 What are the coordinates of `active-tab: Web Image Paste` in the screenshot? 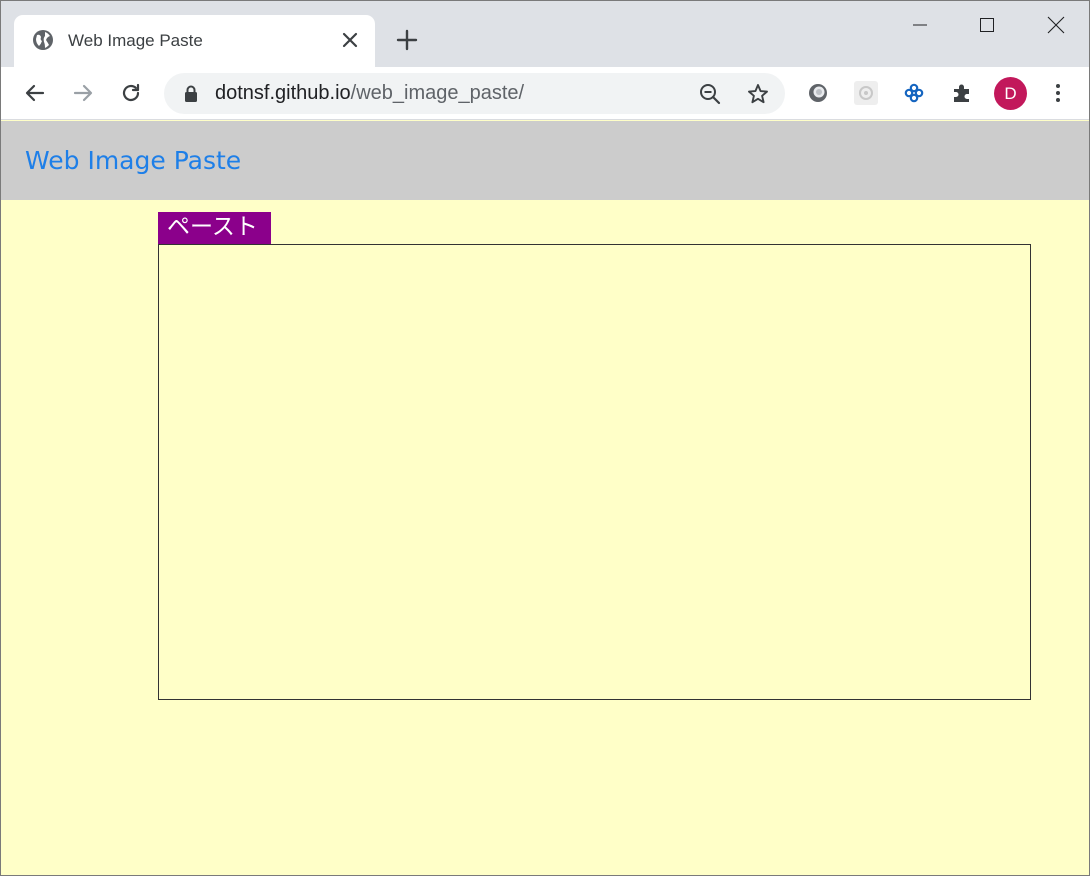 It's located at (194, 41).